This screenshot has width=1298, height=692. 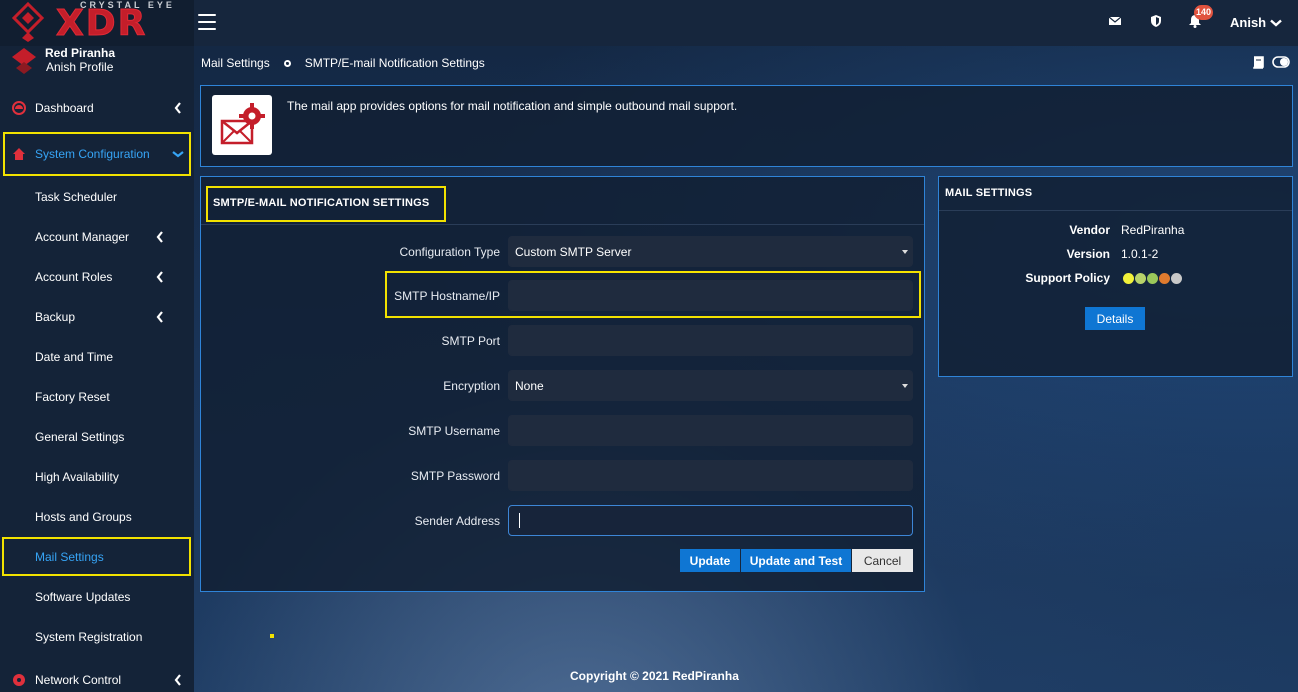 What do you see at coordinates (654, 676) in the screenshot?
I see `footer-copyright: Copyright © 2021 RedPiranha` at bounding box center [654, 676].